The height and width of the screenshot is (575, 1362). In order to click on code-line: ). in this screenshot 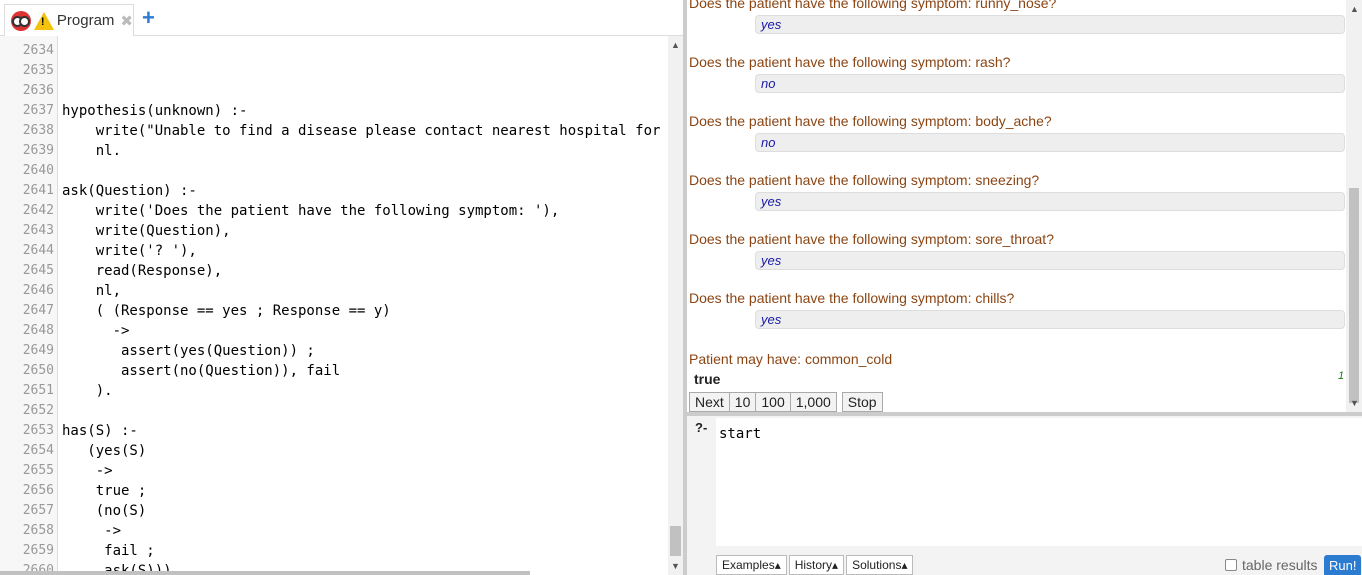, I will do `click(87, 391)`.